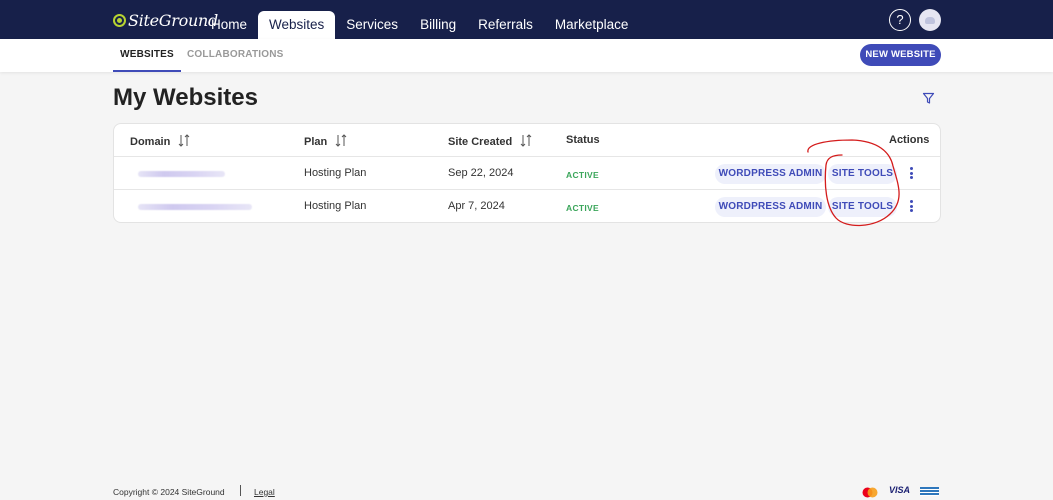 The height and width of the screenshot is (500, 1053). I want to click on column-status: Status, so click(583, 140).